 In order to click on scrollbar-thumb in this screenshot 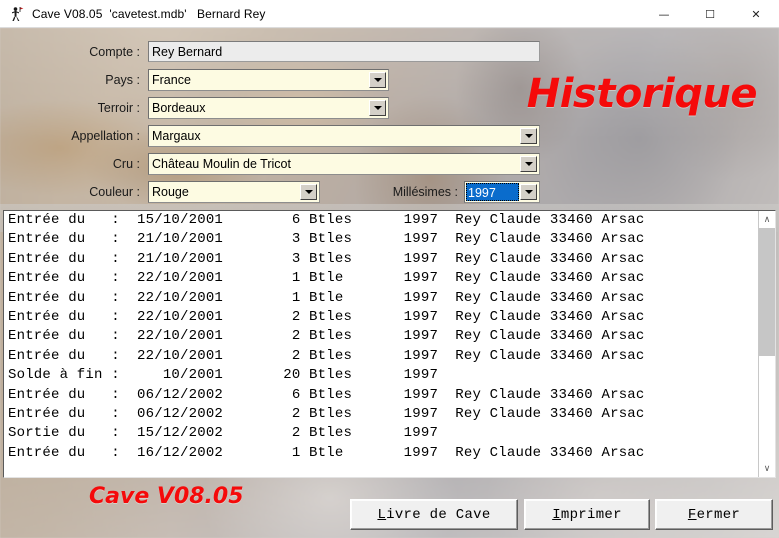, I will do `click(767, 292)`.